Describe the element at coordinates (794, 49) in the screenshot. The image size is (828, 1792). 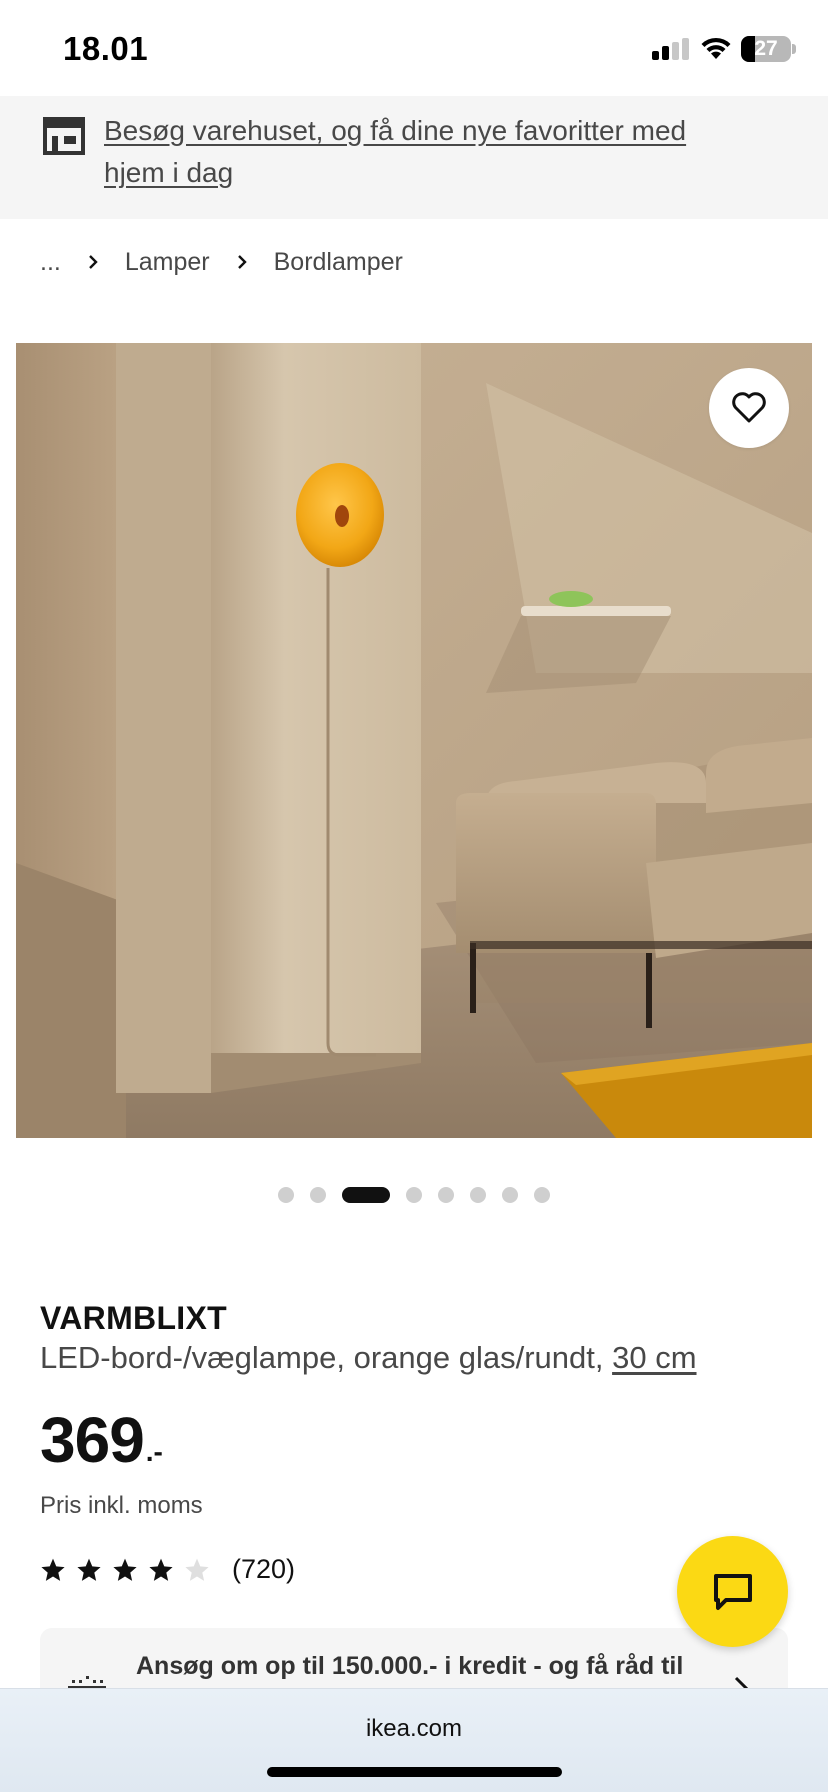
I see `battery-tip` at that location.